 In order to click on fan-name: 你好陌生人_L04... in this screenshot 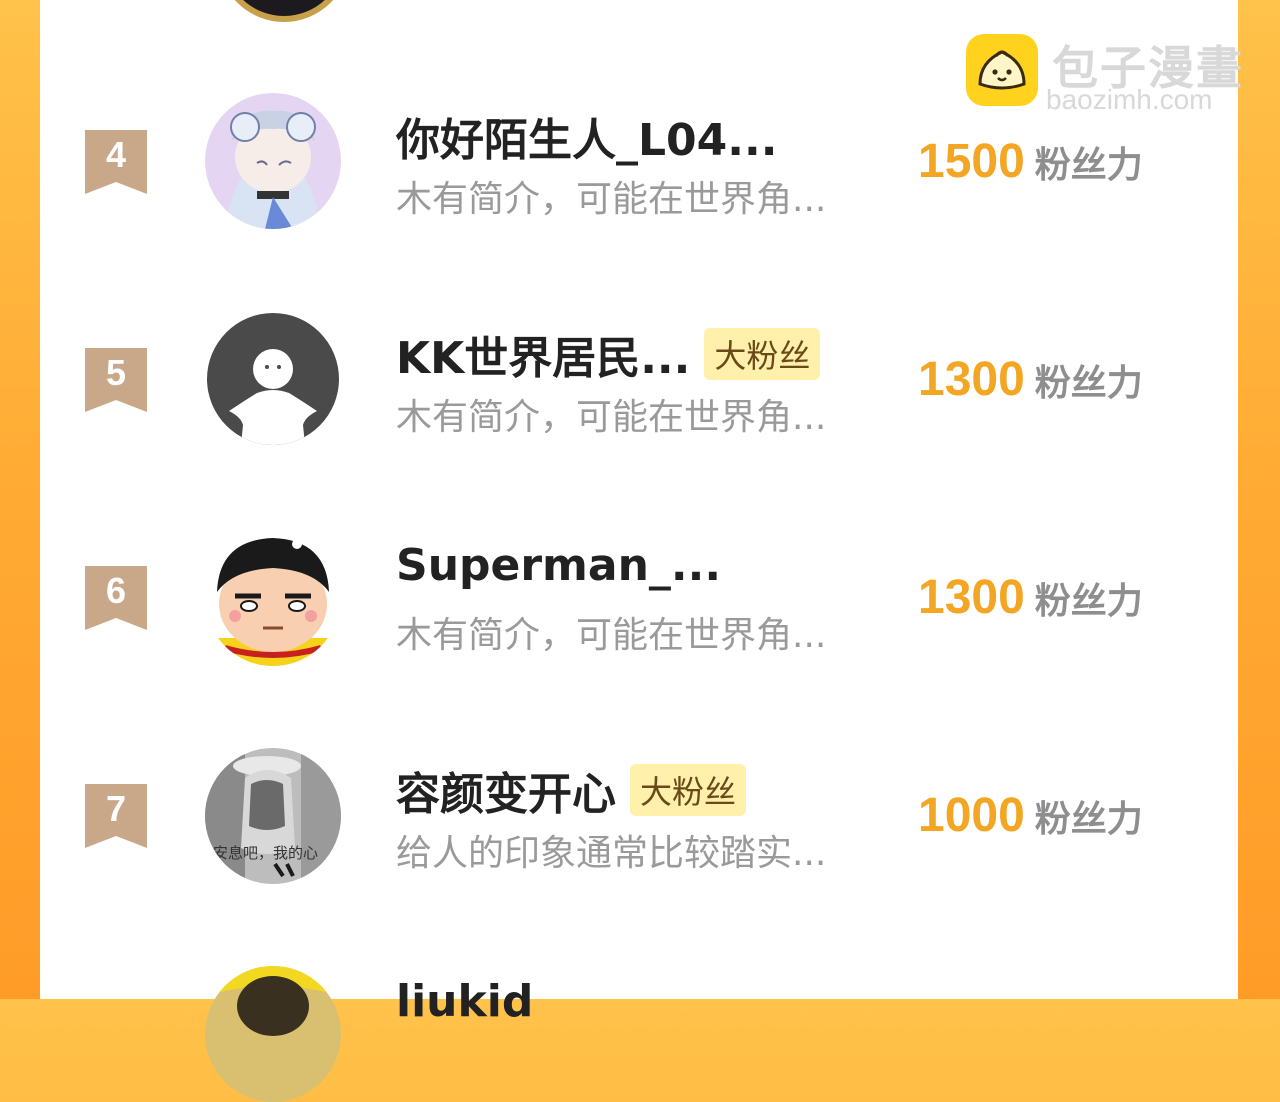, I will do `click(586, 136)`.